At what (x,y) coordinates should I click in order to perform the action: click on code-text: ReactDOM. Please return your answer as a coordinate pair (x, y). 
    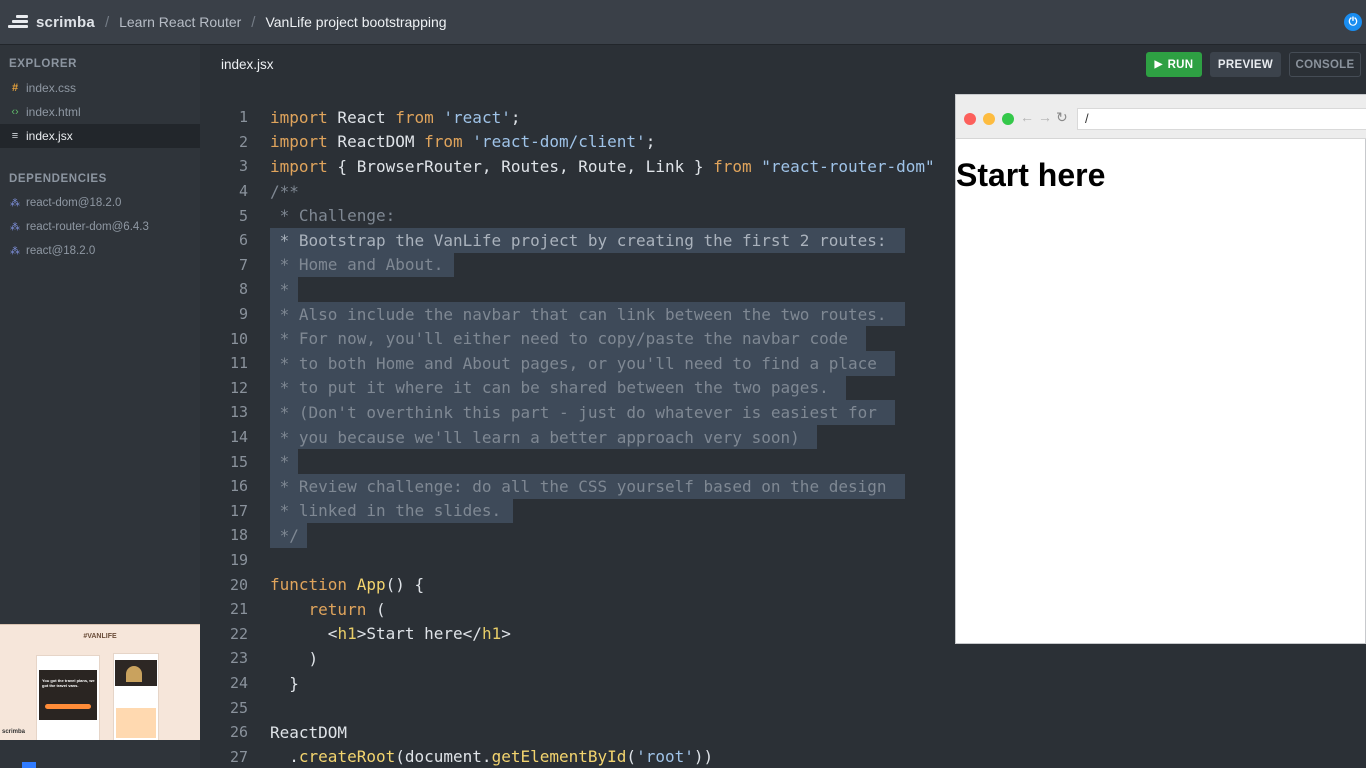
    Looking at the image, I should click on (309, 732).